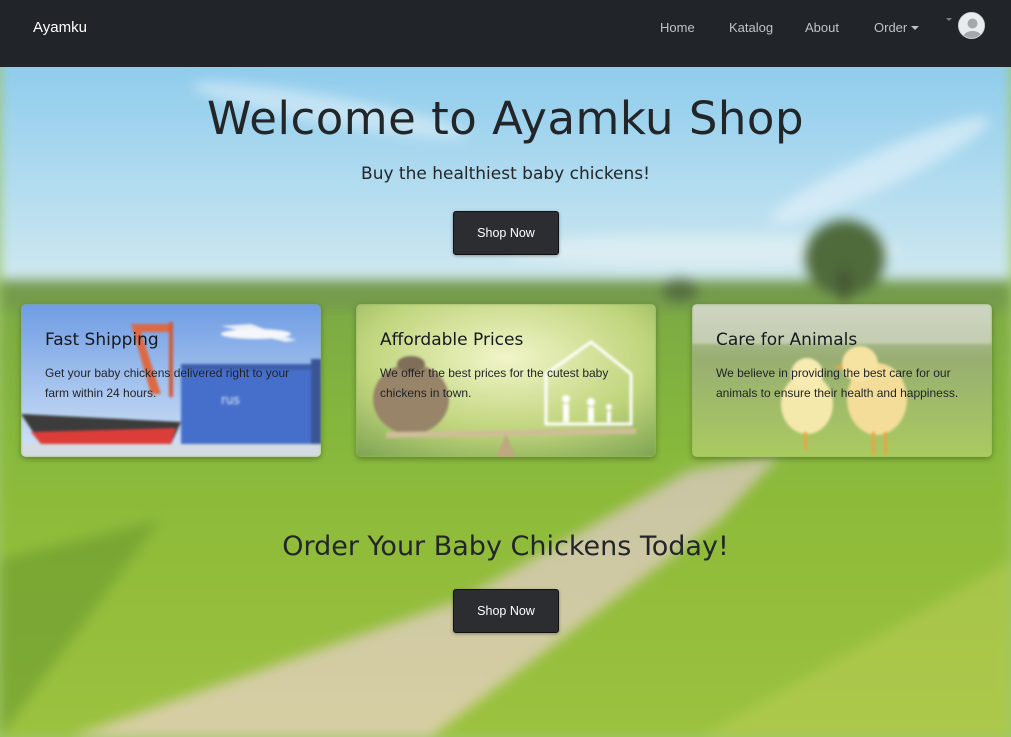 Image resolution: width=1011 pixels, height=737 pixels. I want to click on nav-link-katalog: Katalog, so click(751, 27).